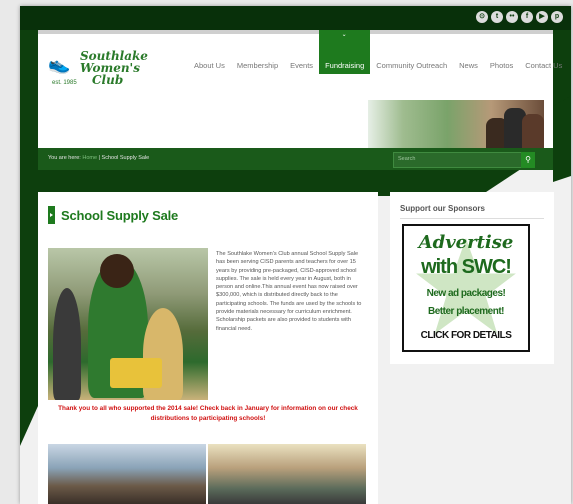 Image resolution: width=573 pixels, height=504 pixels. I want to click on logo-line-3: Club, so click(108, 80).